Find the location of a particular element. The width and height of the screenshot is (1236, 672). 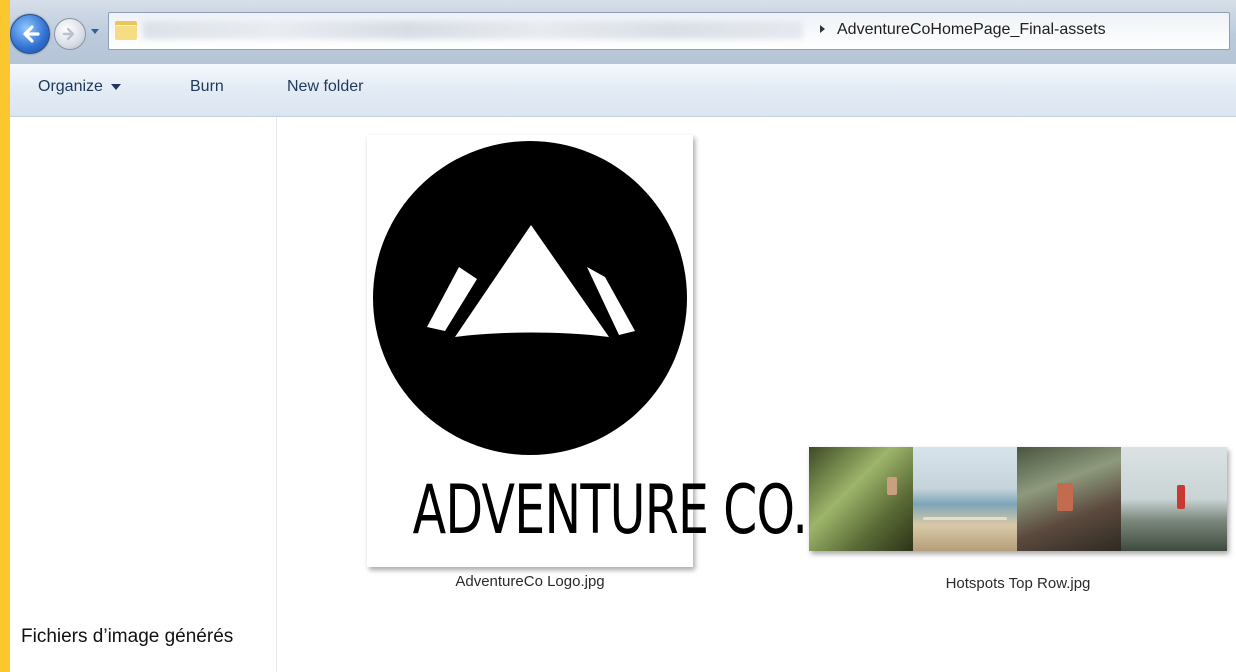

caption-overlay: Fichiers d’image générés is located at coordinates (127, 636).